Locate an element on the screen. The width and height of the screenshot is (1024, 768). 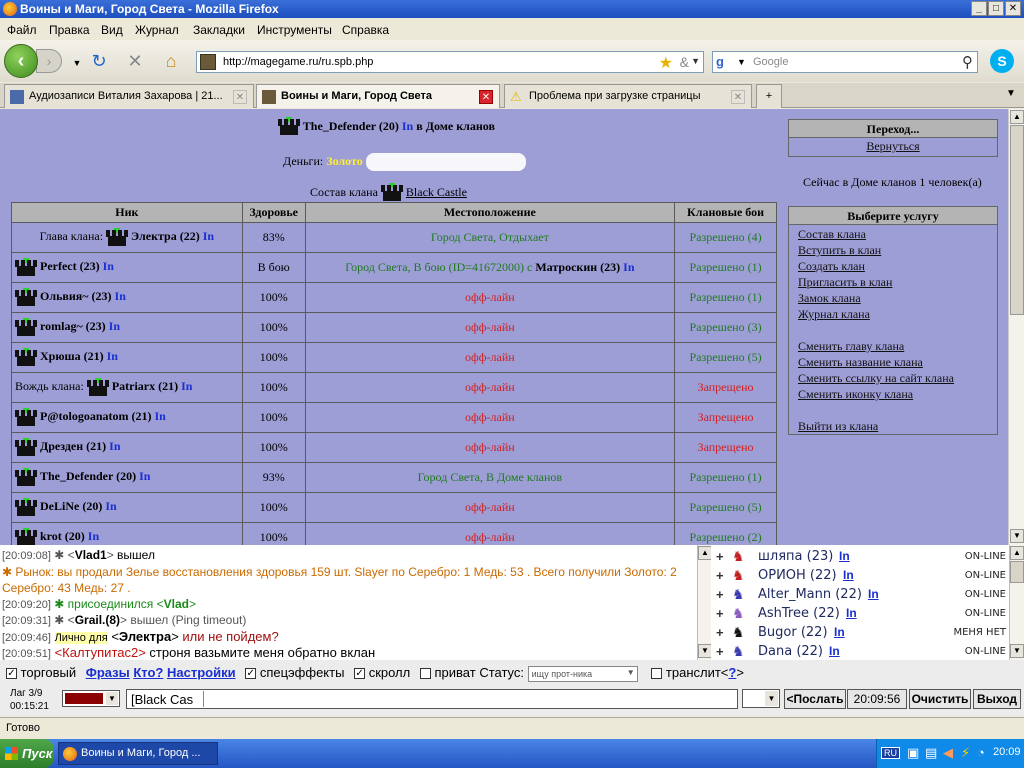
menu-history: Журнал is located at coordinates (157, 30).